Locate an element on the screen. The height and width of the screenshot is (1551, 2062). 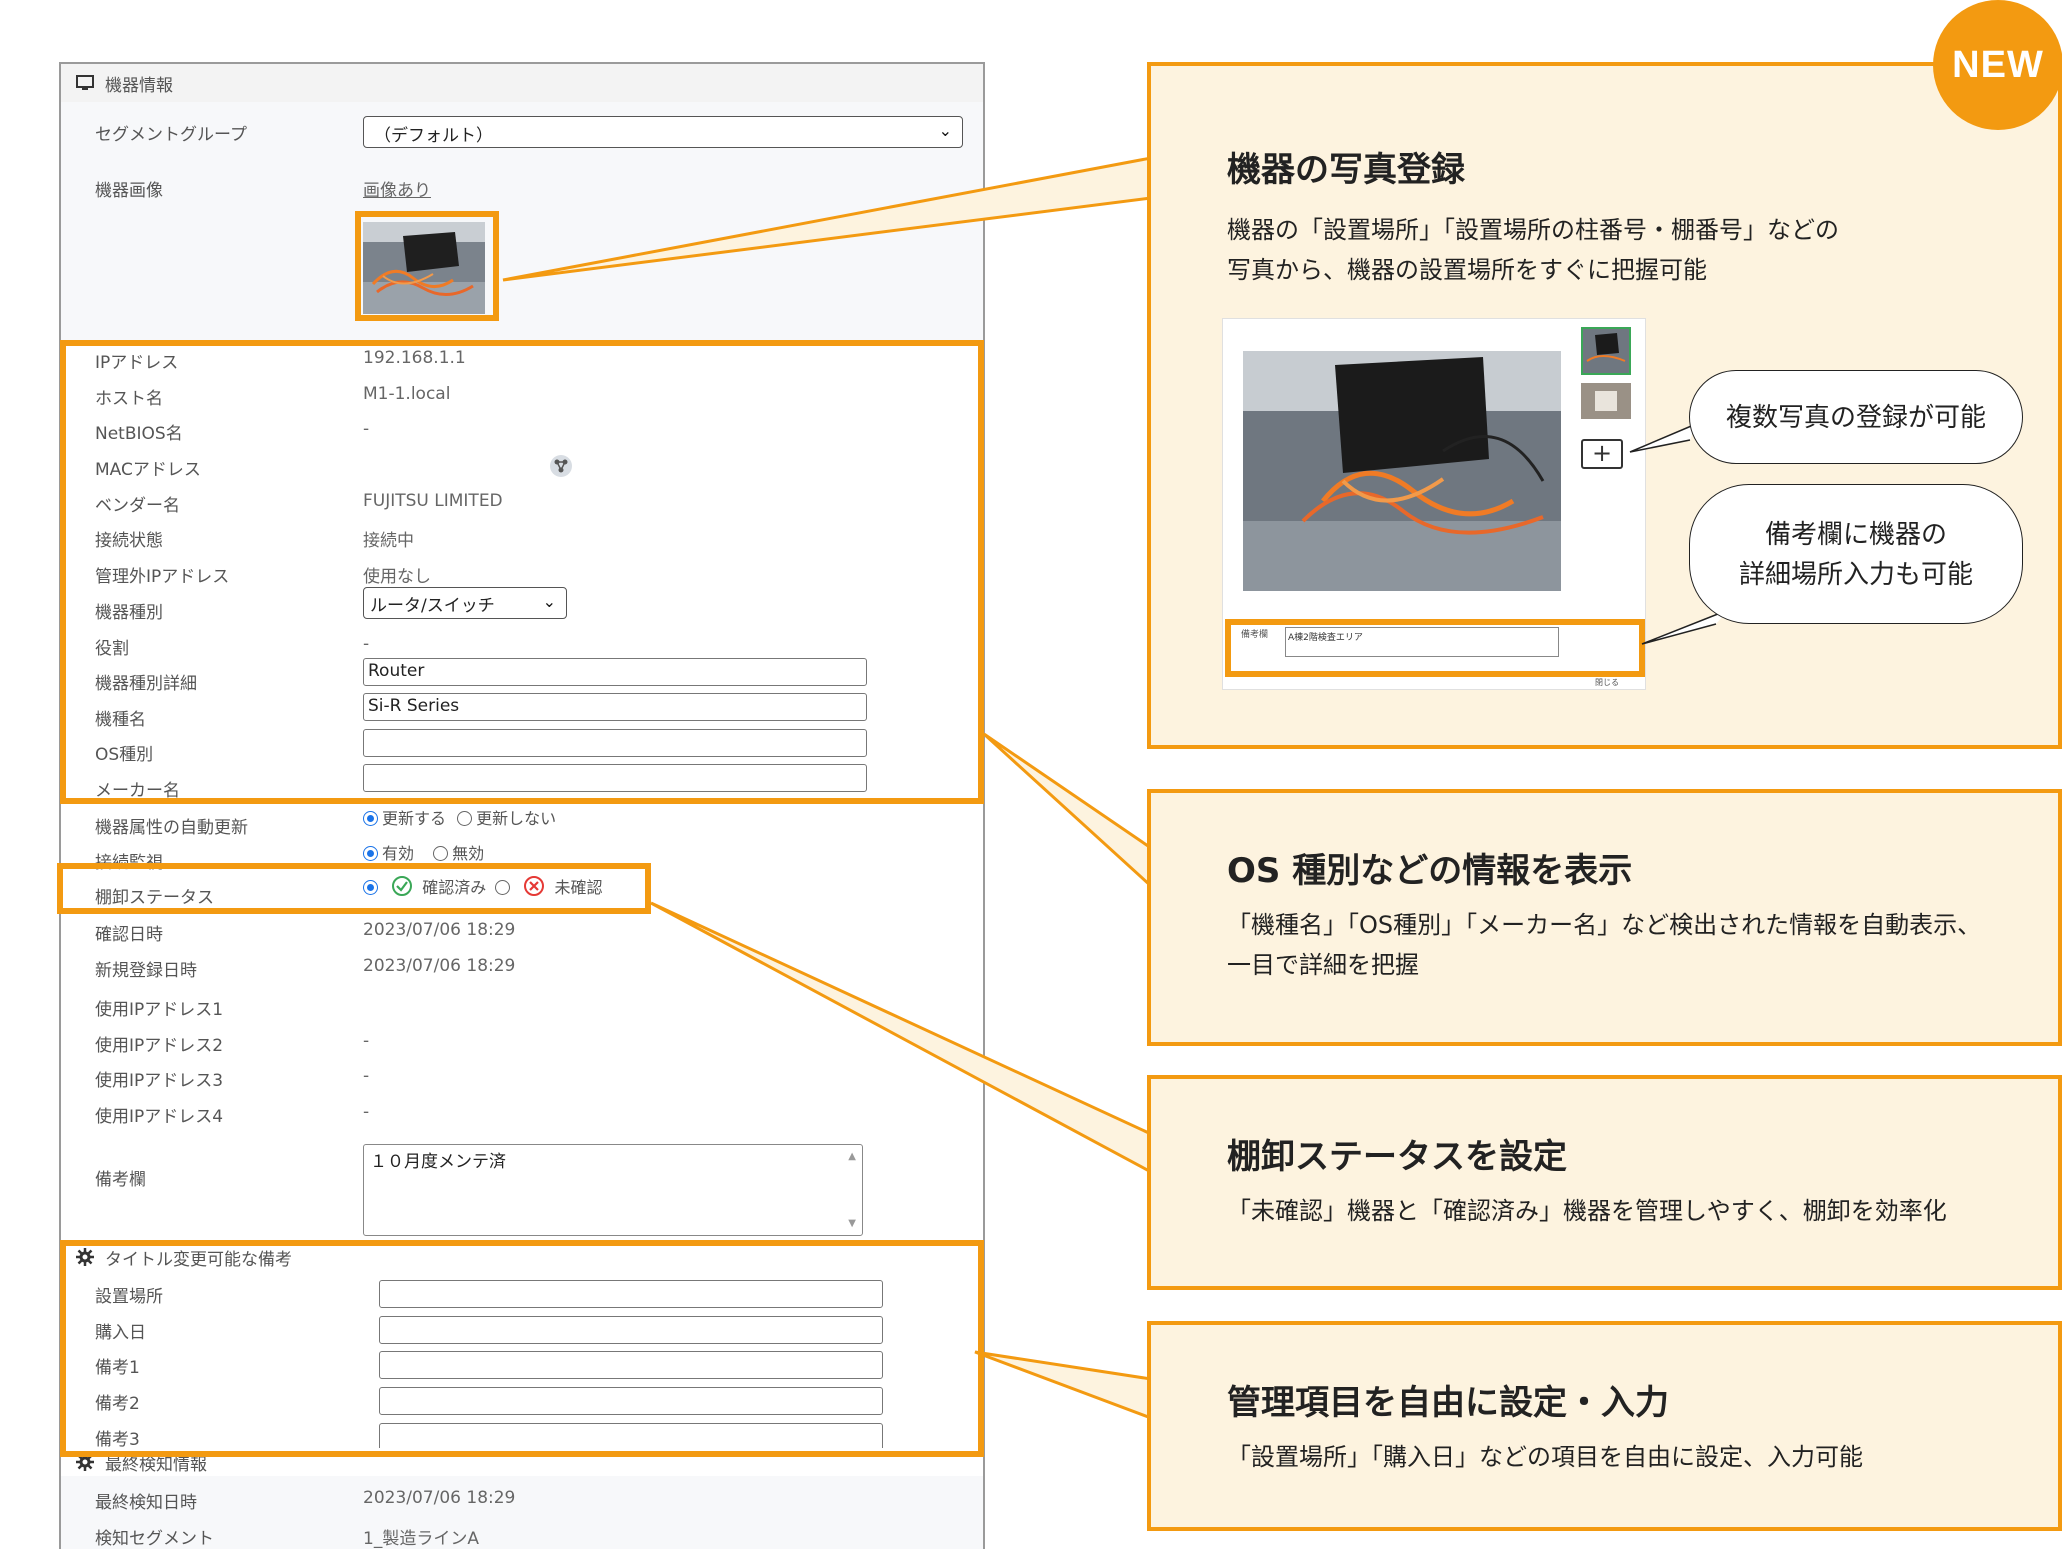
remarks-bubble: 備考欄に機器の 詳細場所入力も可能 is located at coordinates (1856, 554).